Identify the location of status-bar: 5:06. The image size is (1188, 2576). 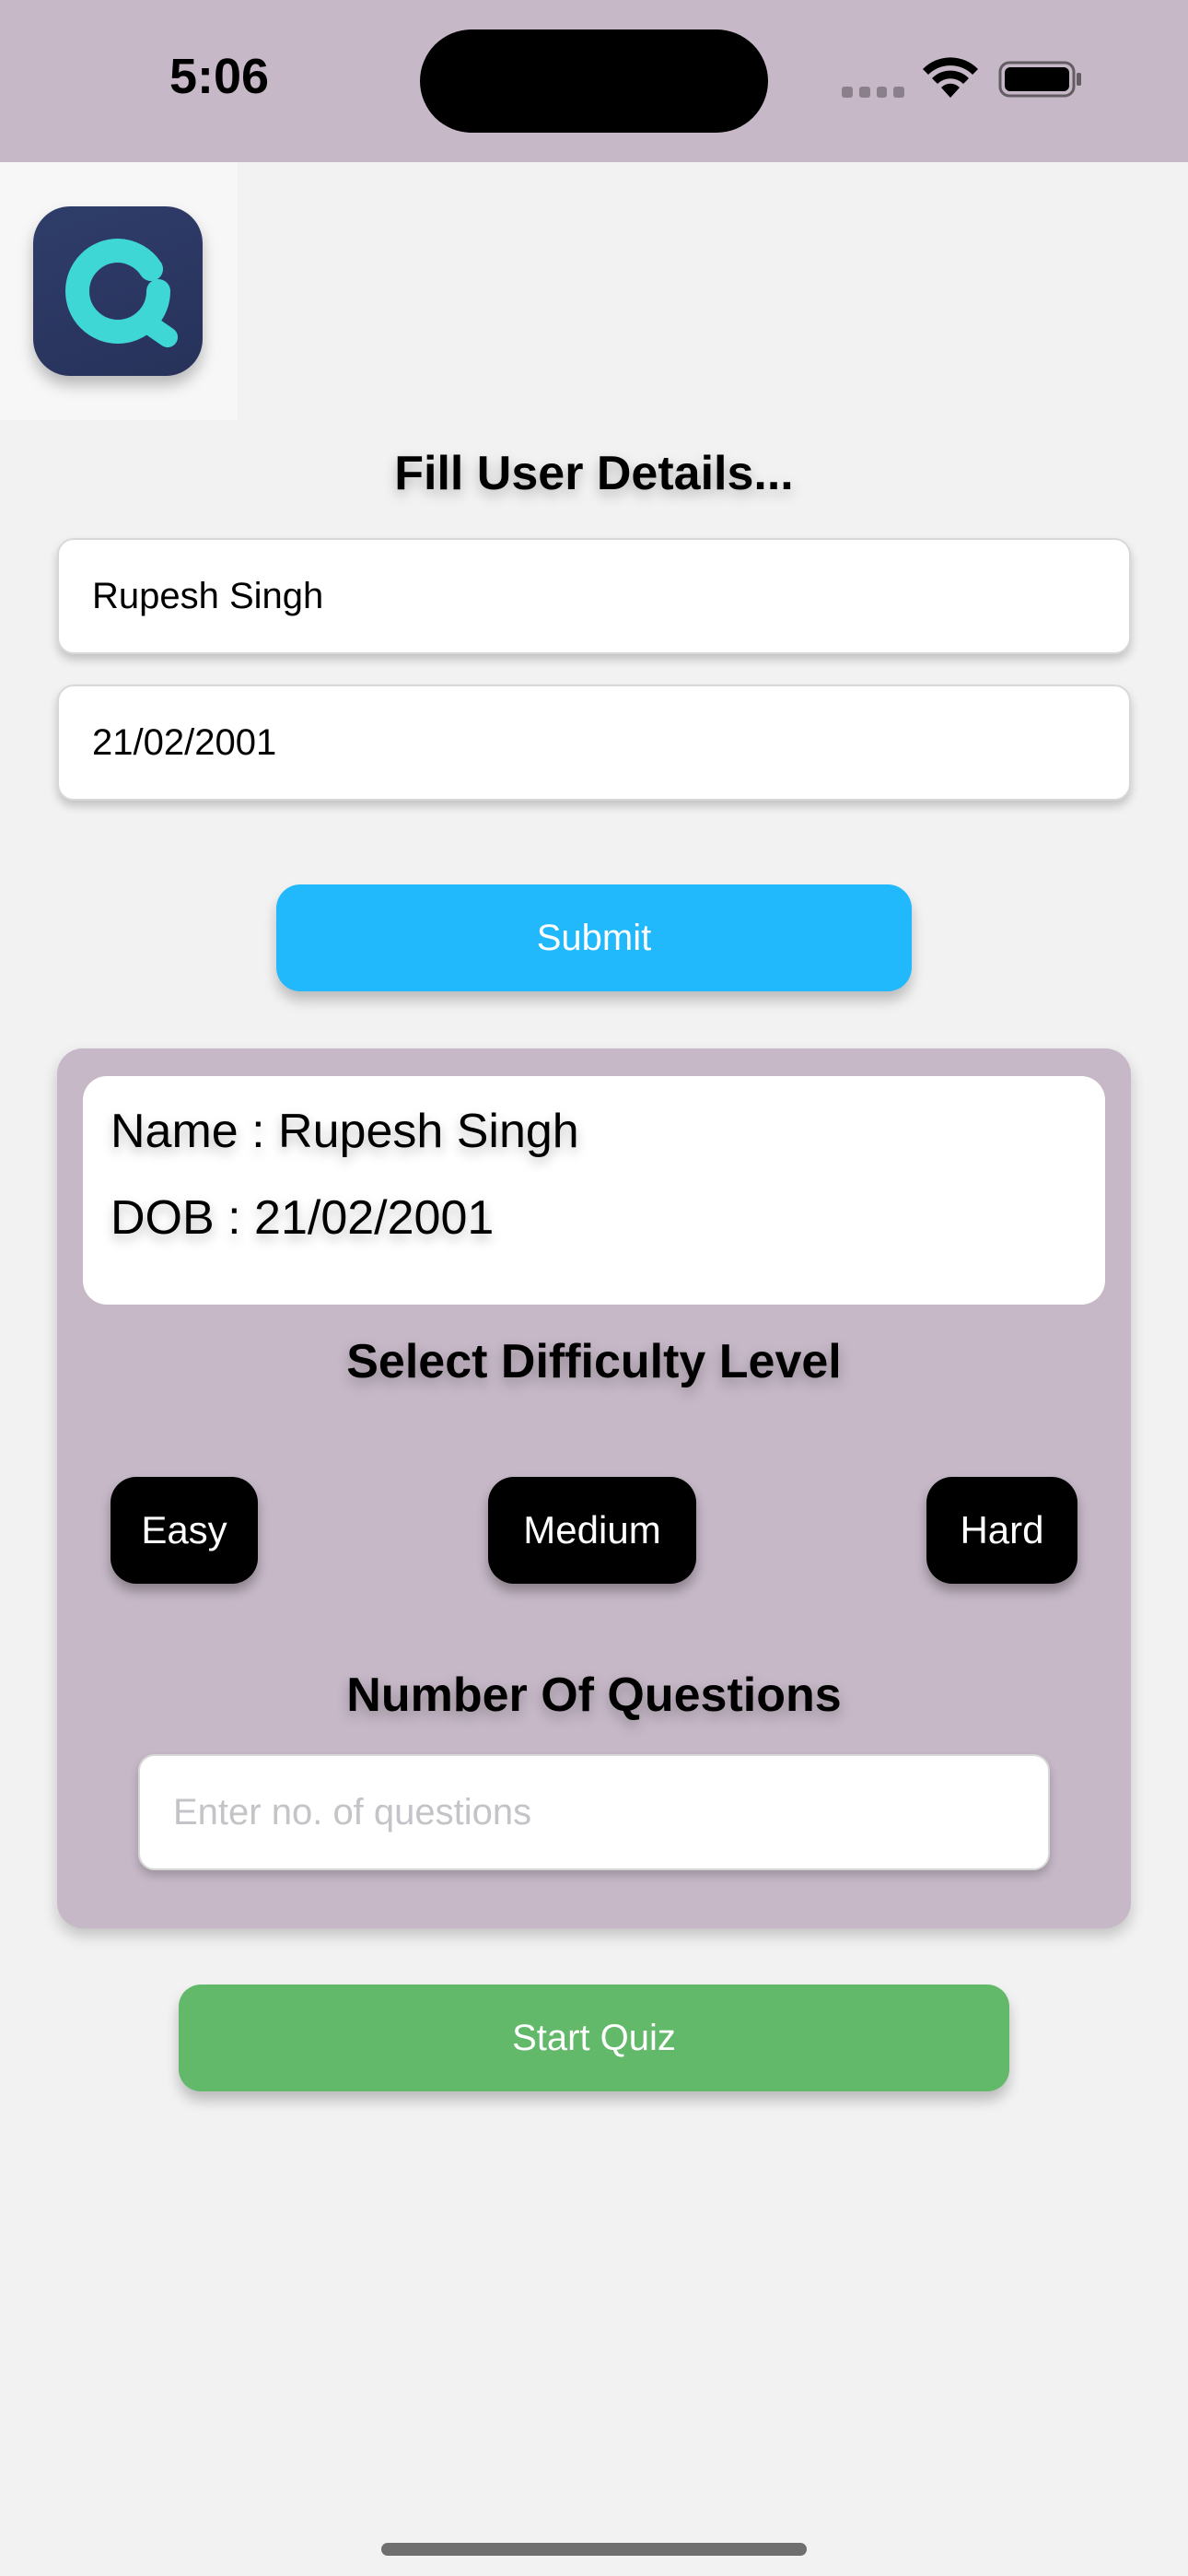
(594, 81).